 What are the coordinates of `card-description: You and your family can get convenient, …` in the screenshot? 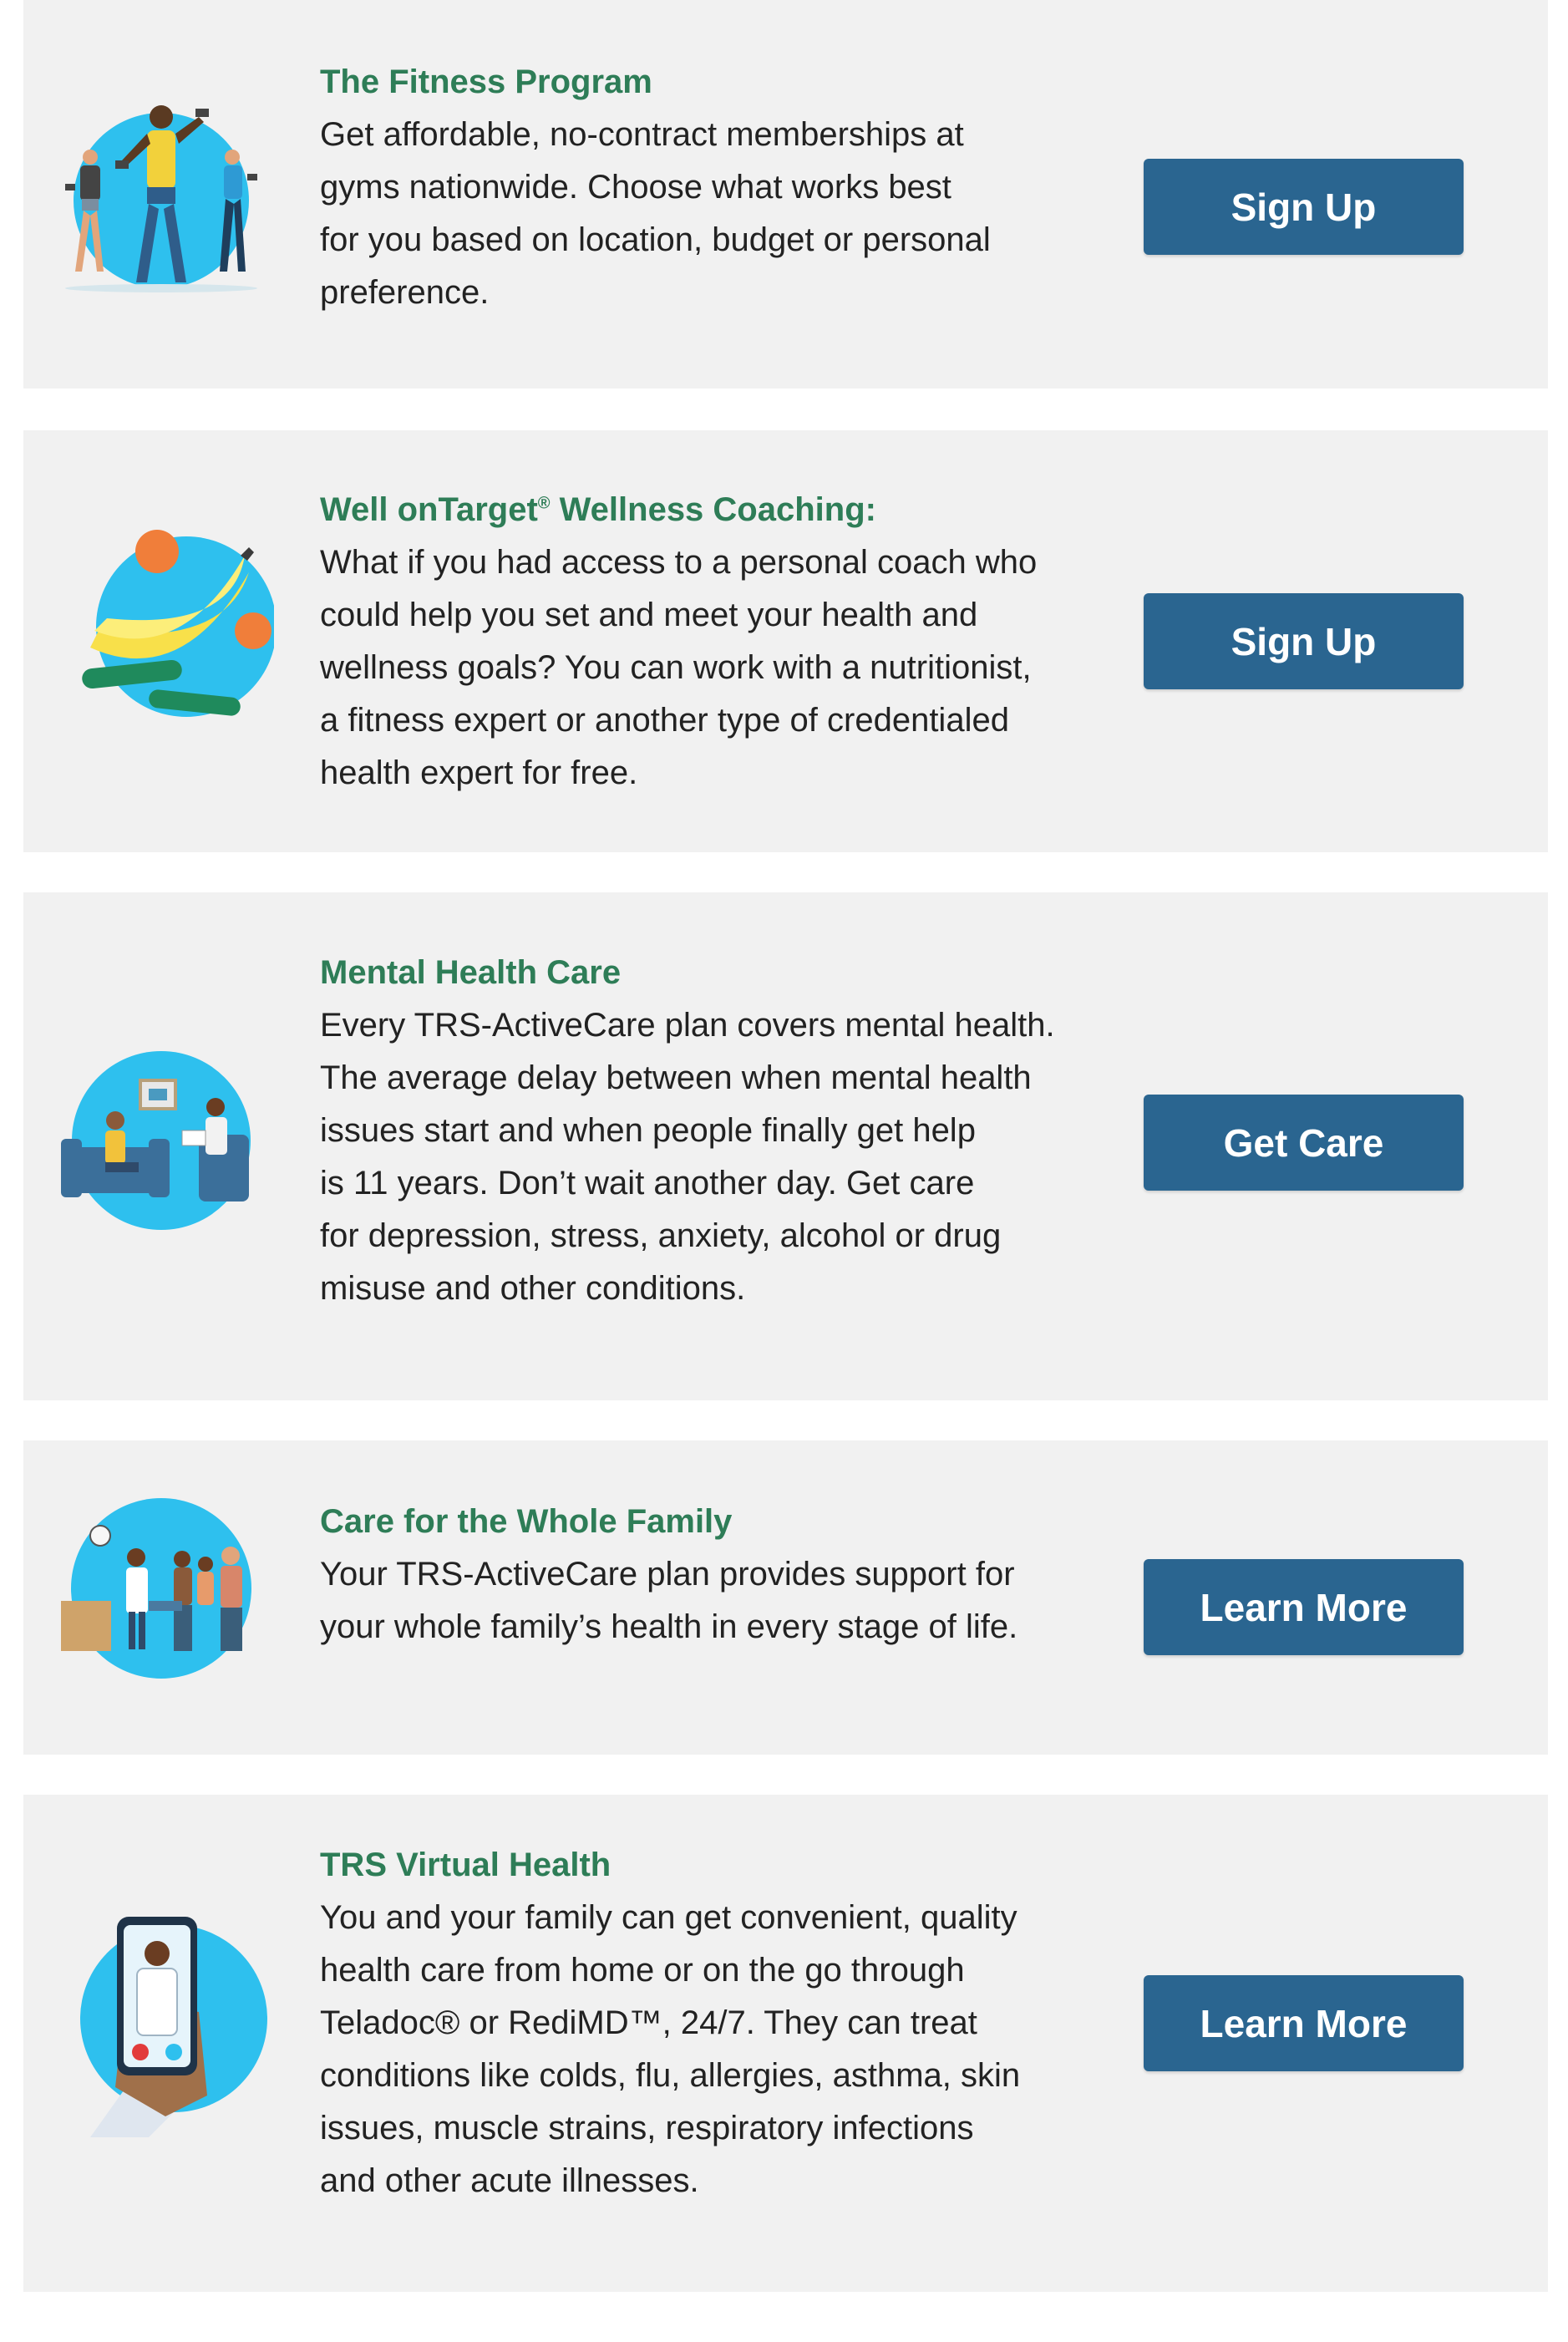 It's located at (670, 2049).